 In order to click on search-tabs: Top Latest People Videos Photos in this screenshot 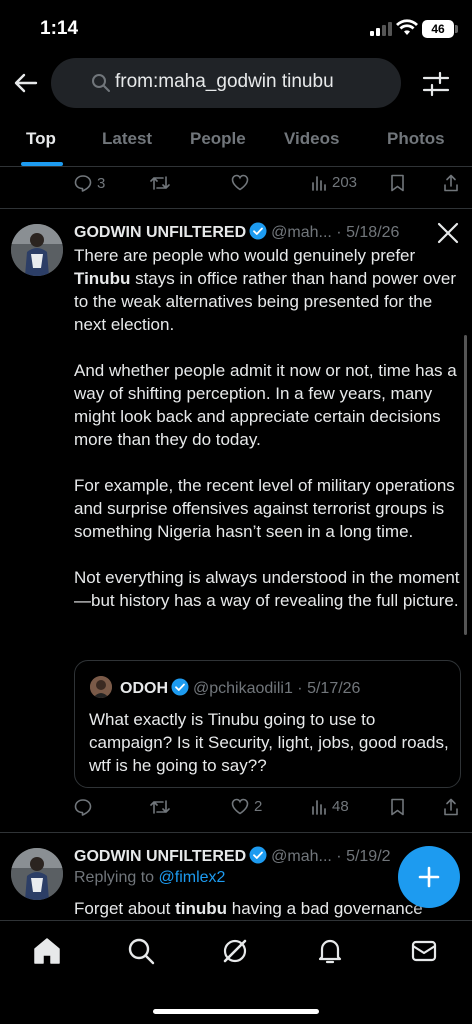, I will do `click(236, 139)`.